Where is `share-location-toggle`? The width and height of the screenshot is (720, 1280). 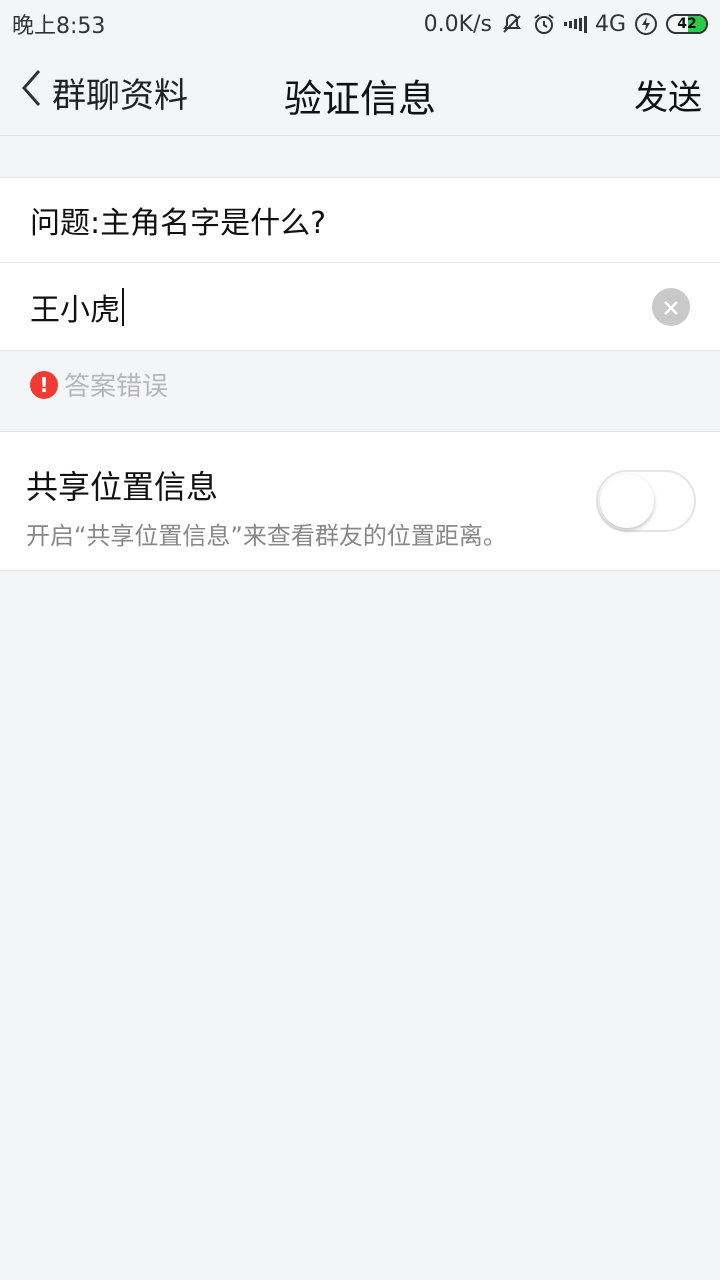
share-location-toggle is located at coordinates (646, 501).